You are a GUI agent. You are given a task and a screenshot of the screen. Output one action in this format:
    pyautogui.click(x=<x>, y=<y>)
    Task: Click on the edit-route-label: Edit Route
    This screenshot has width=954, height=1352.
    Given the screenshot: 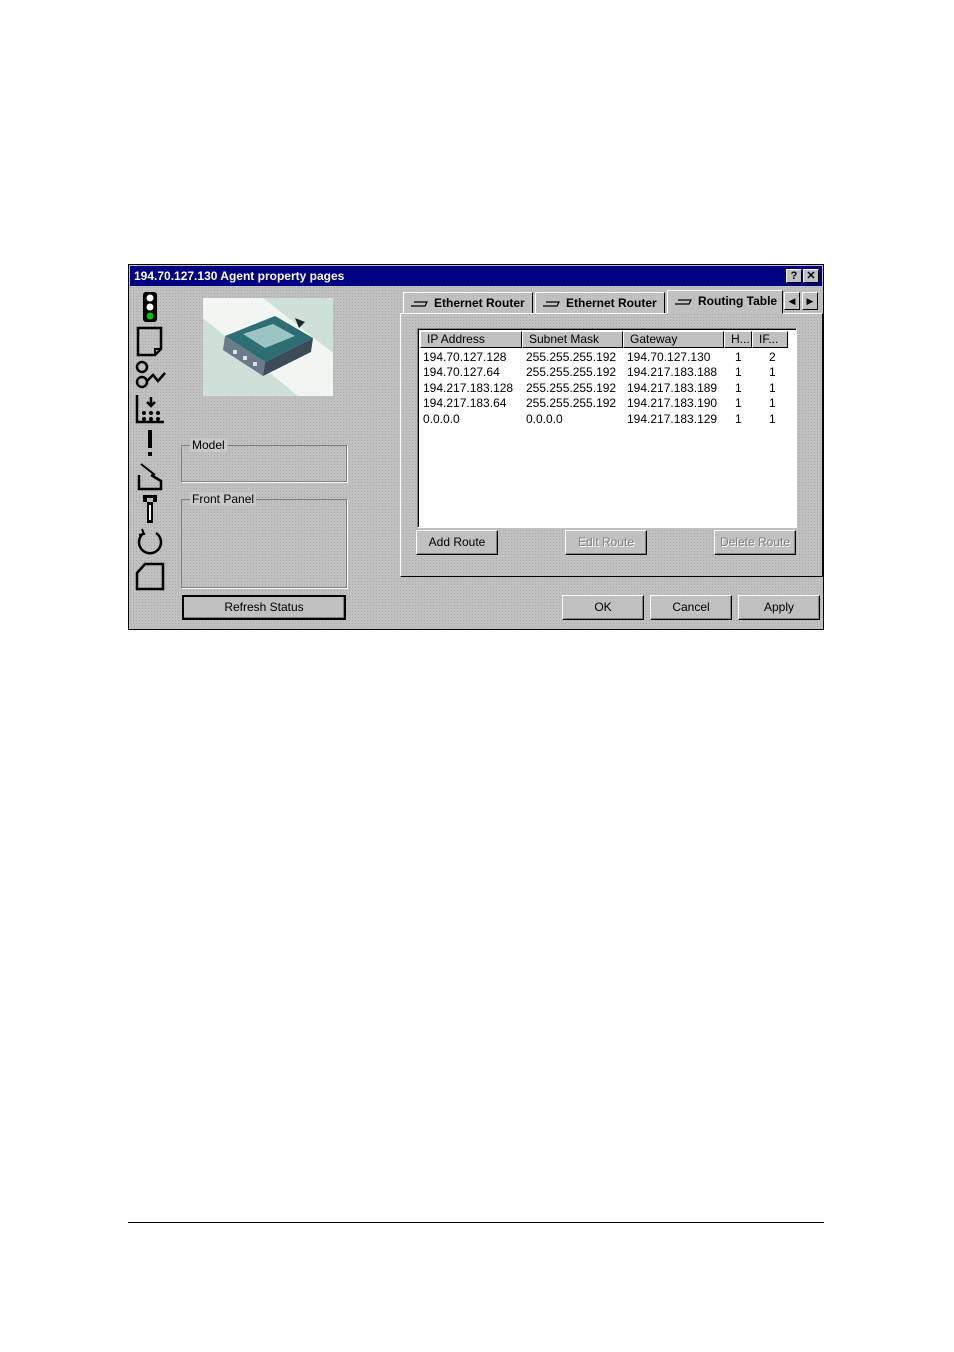 What is the action you would take?
    pyautogui.click(x=606, y=542)
    